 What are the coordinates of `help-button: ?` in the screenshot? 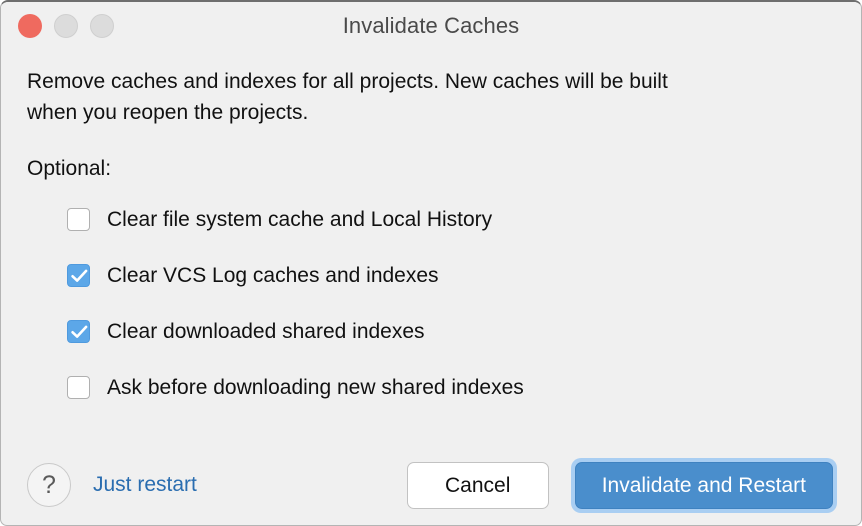 It's located at (49, 485).